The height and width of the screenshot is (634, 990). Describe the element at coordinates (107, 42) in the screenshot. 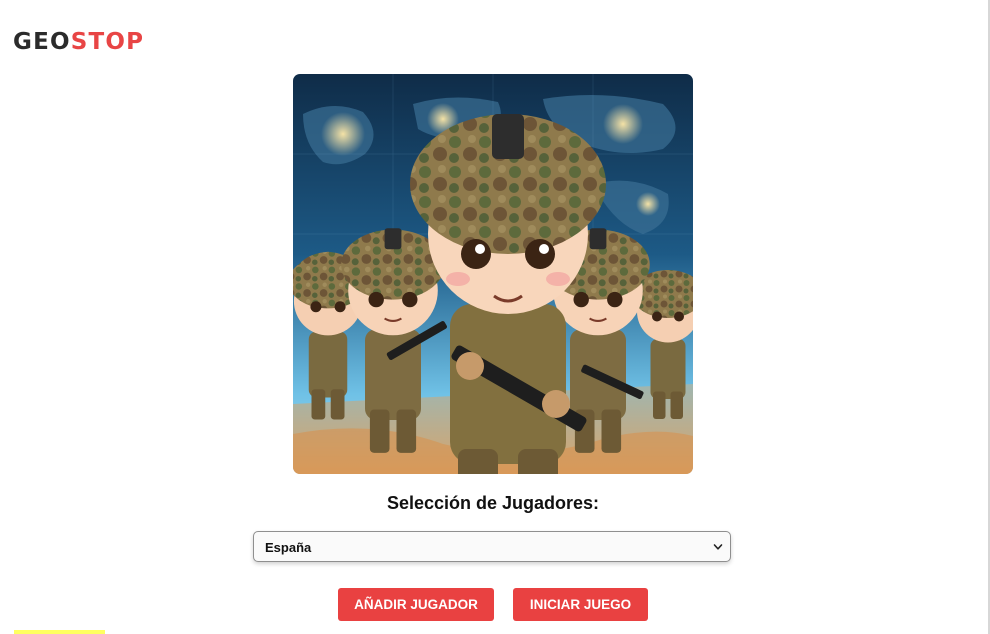

I see `logo-text-stop: STOP` at that location.